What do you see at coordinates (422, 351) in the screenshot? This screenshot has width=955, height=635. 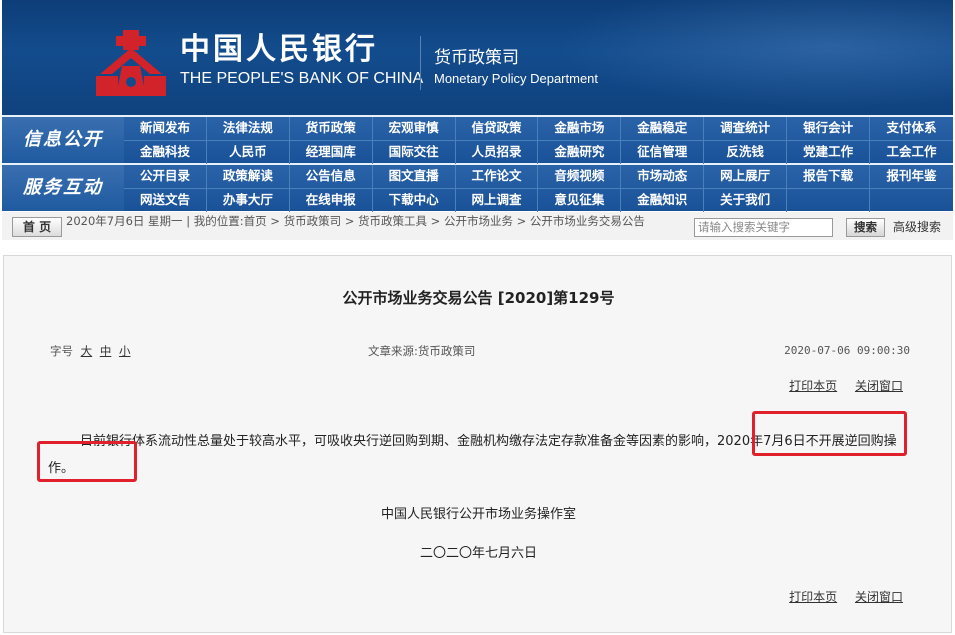 I see `article-source: 文章来源:货币政策司` at bounding box center [422, 351].